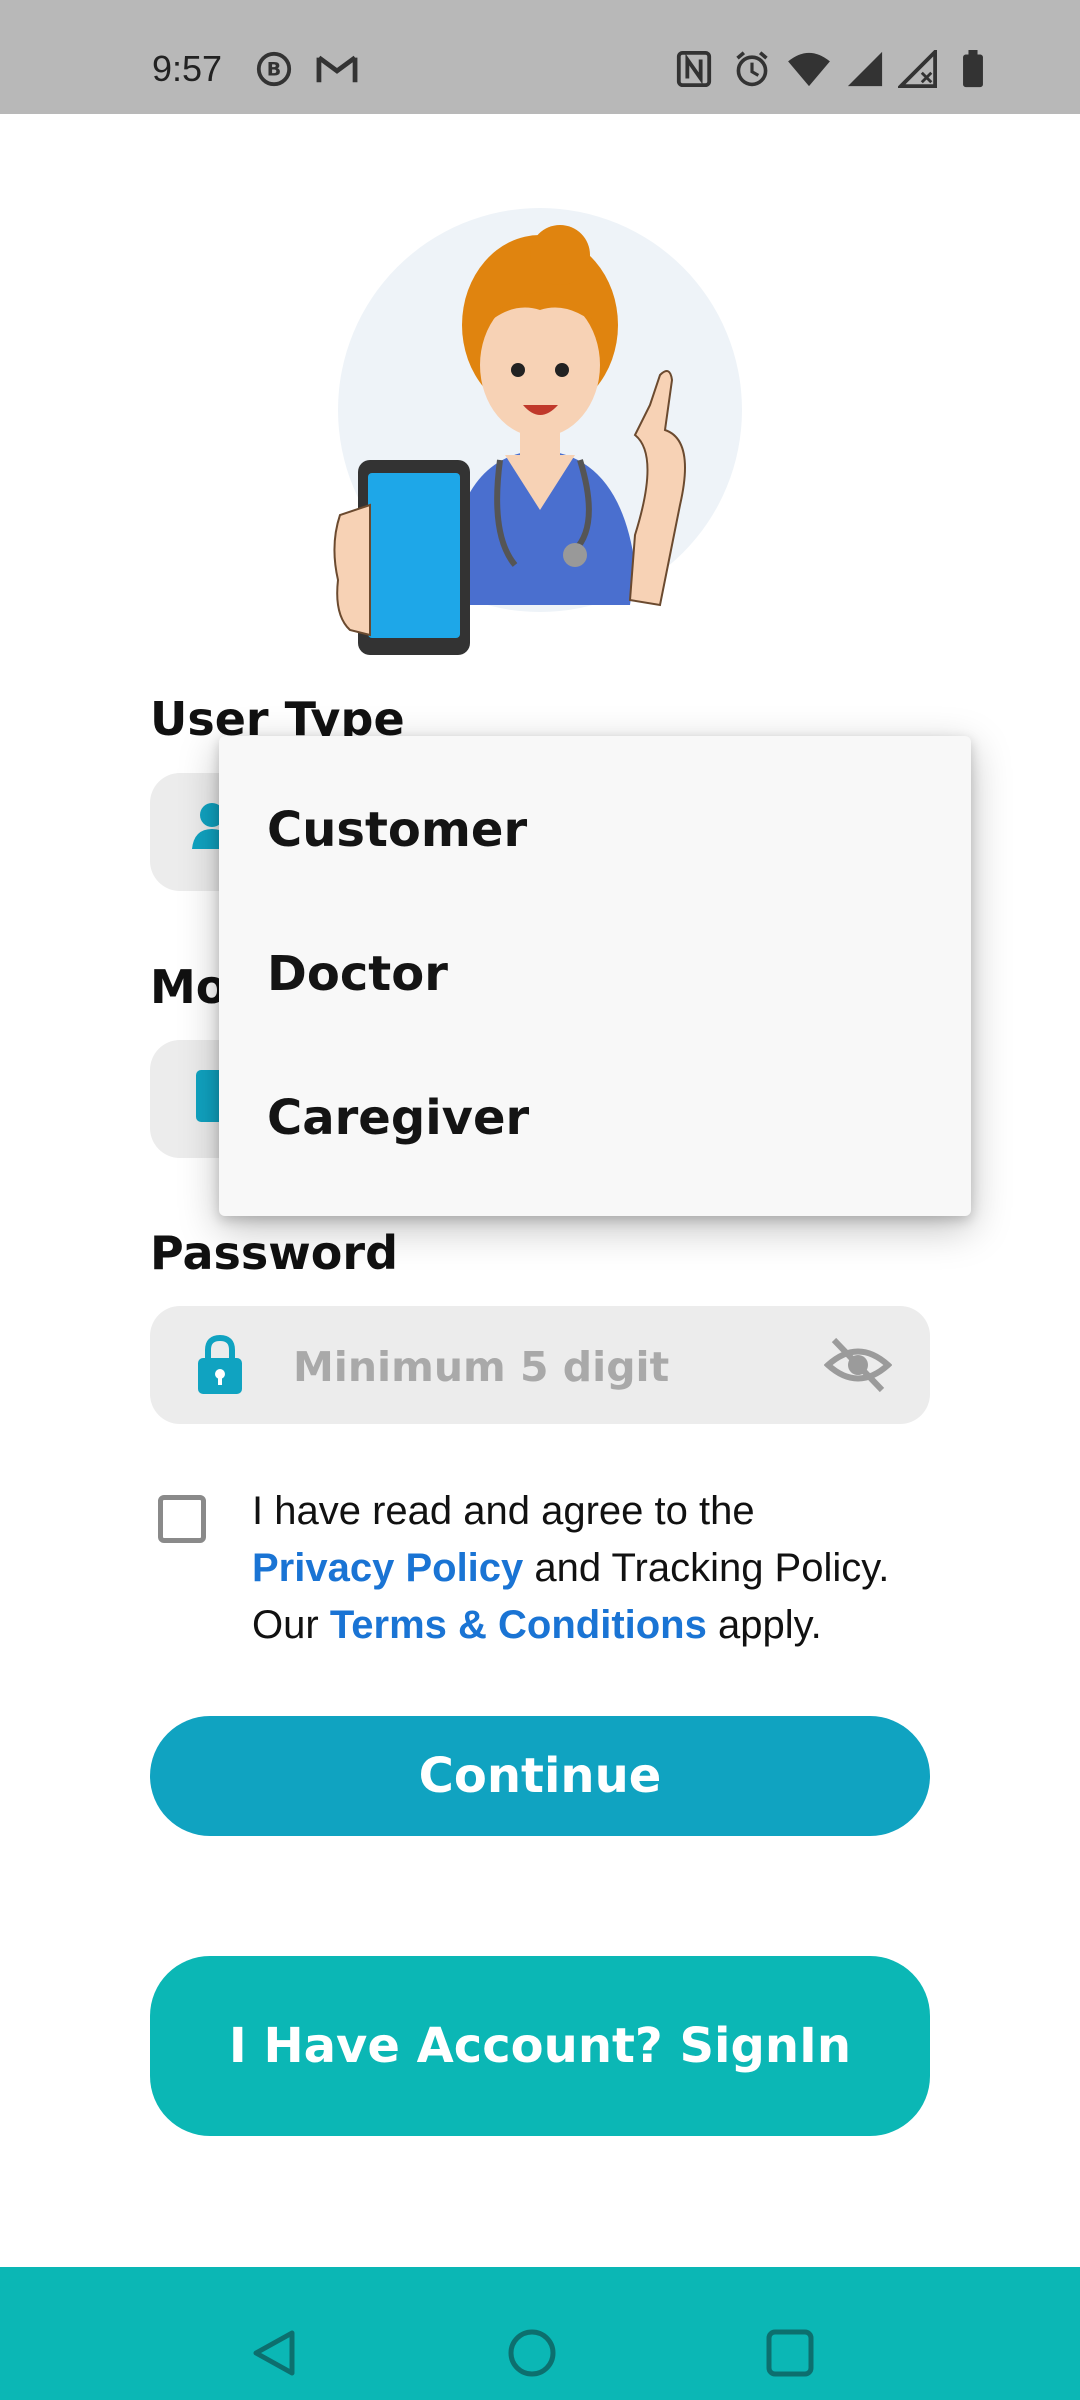 The image size is (1080, 2400). I want to click on svg-text: B, so click(274, 70).